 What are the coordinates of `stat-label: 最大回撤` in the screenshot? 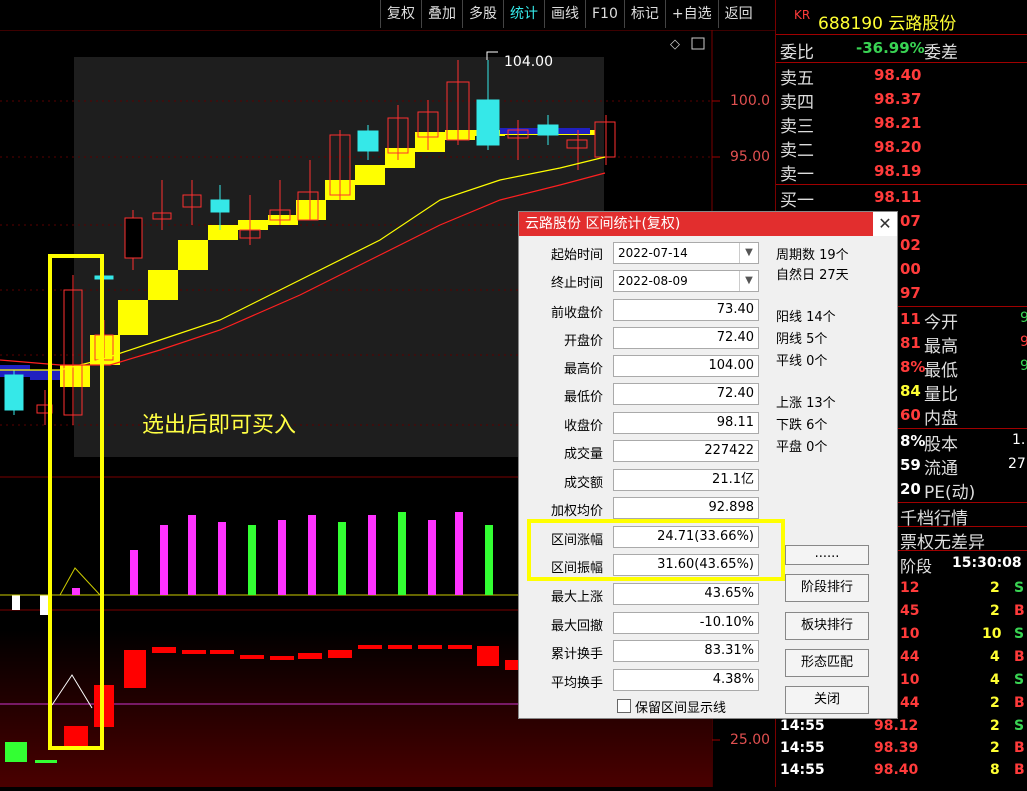 It's located at (576, 626).